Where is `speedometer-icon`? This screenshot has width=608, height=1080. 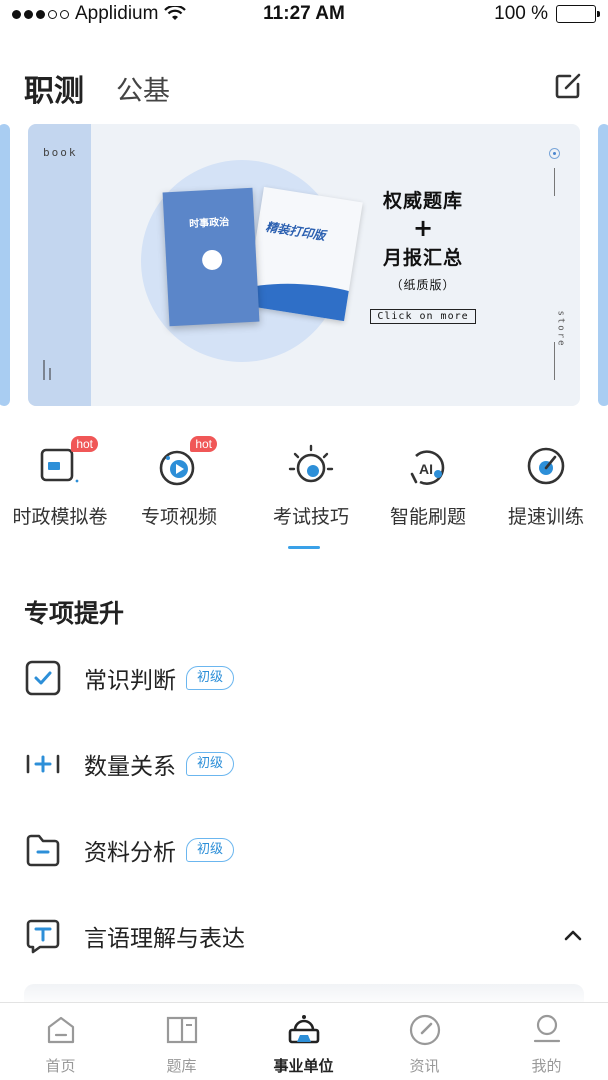 speedometer-icon is located at coordinates (546, 466).